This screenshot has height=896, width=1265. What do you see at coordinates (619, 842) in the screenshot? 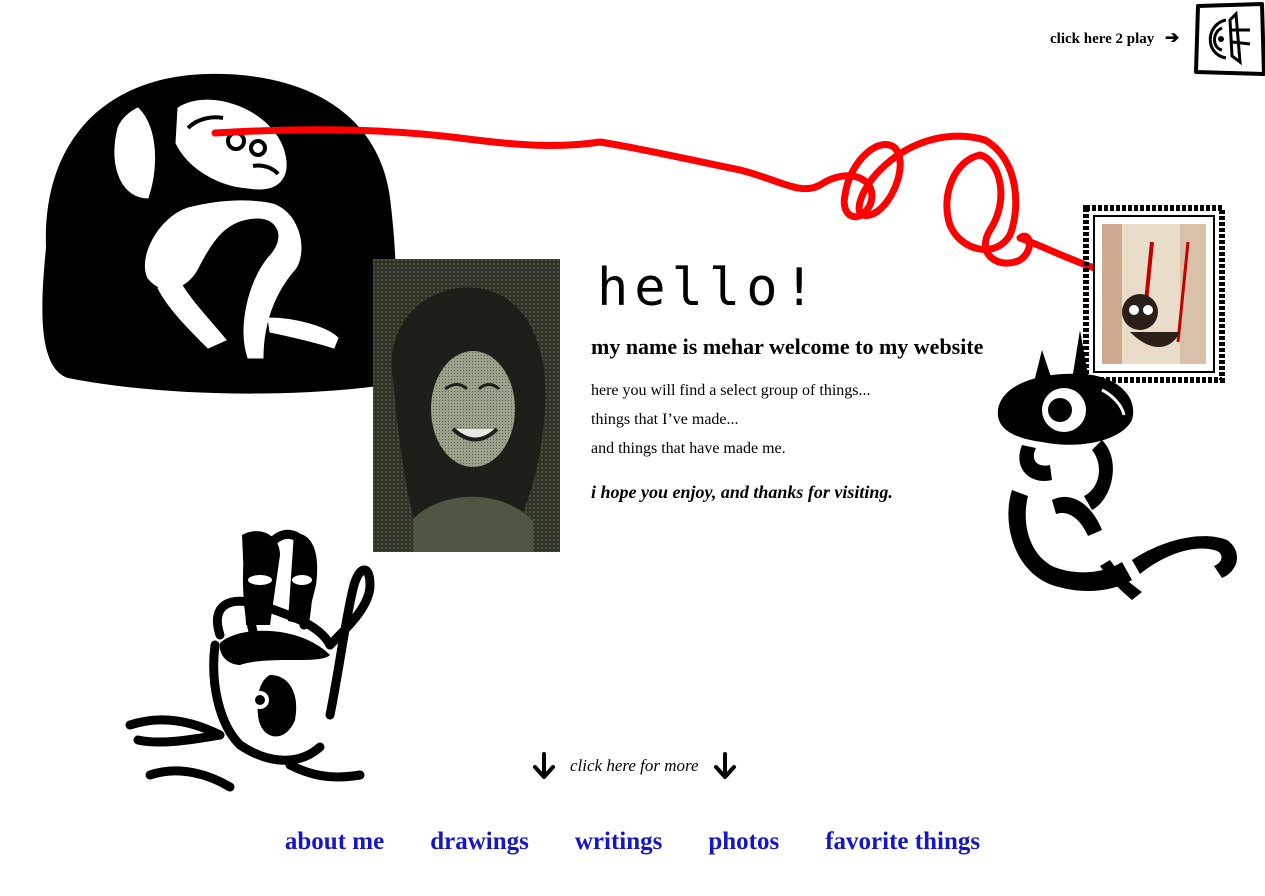
I see `nav-link-writings: writings` at bounding box center [619, 842].